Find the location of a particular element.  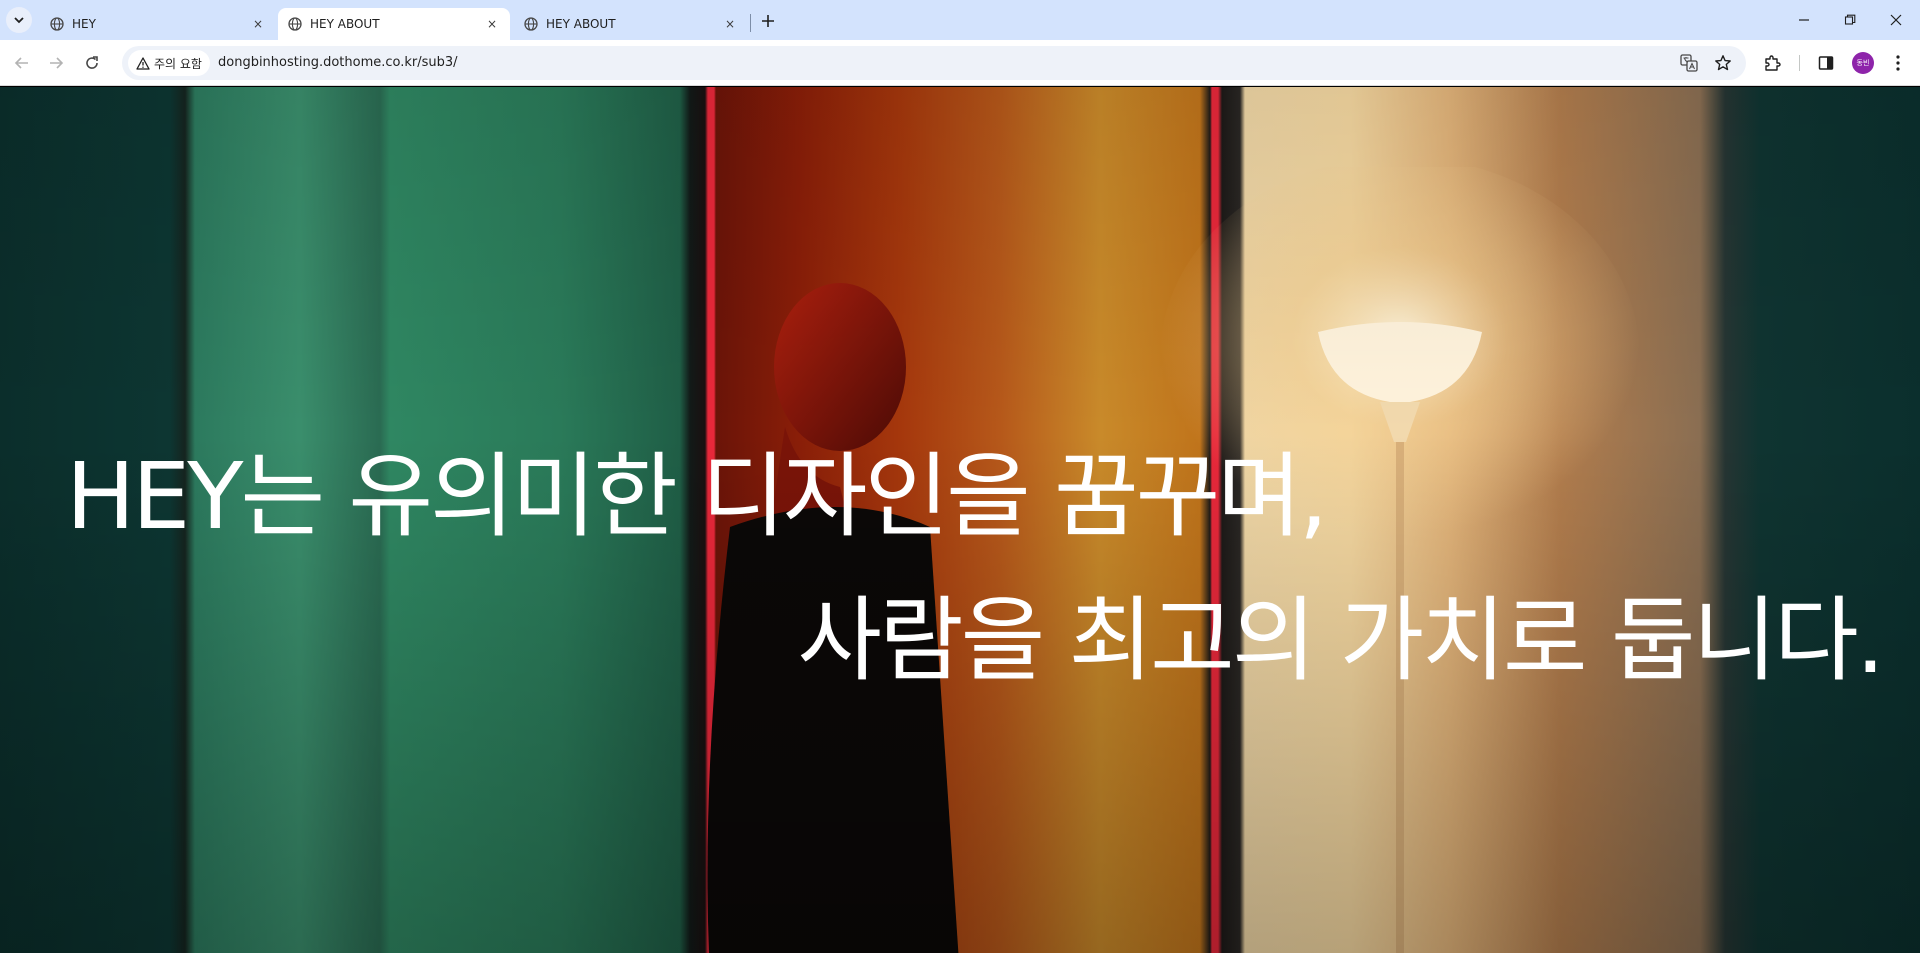

restore-button is located at coordinates (1850, 20).